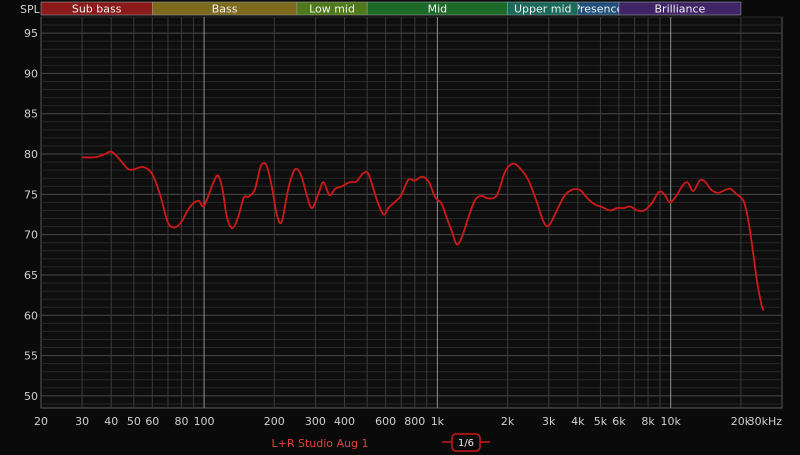 Image resolution: width=800 pixels, height=455 pixels. What do you see at coordinates (344, 421) in the screenshot?
I see `x-tick-label: 400` at bounding box center [344, 421].